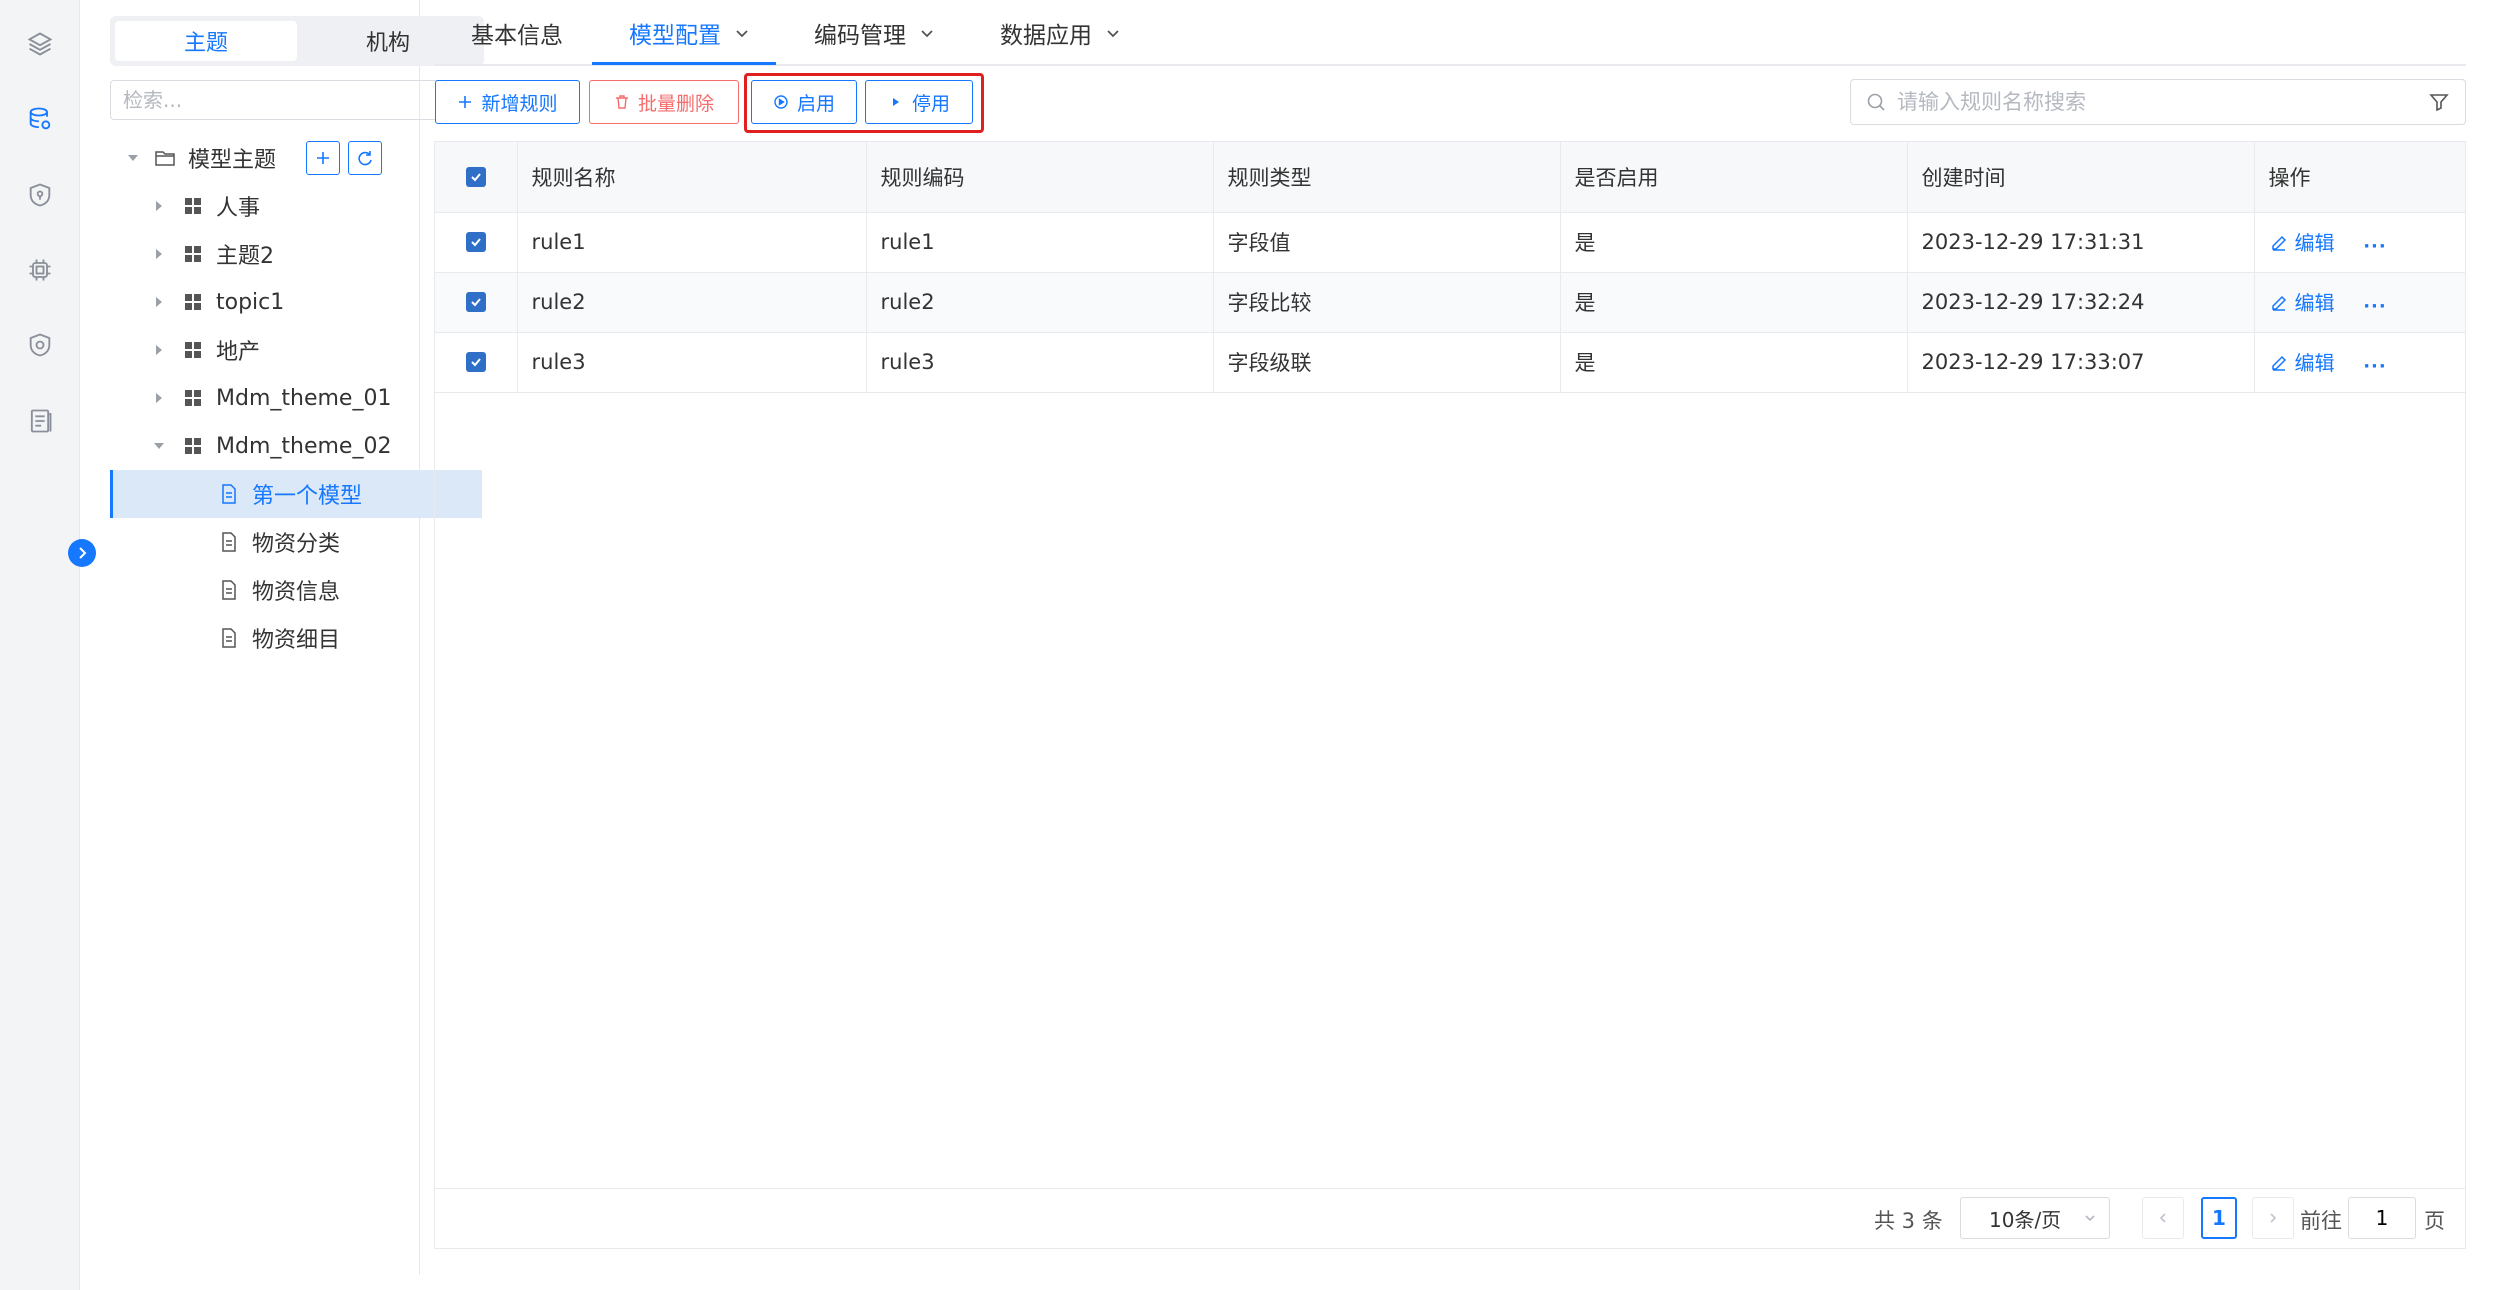  I want to click on pagination: 共 3 条 10条/页 1 前往 页, so click(1450, 1218).